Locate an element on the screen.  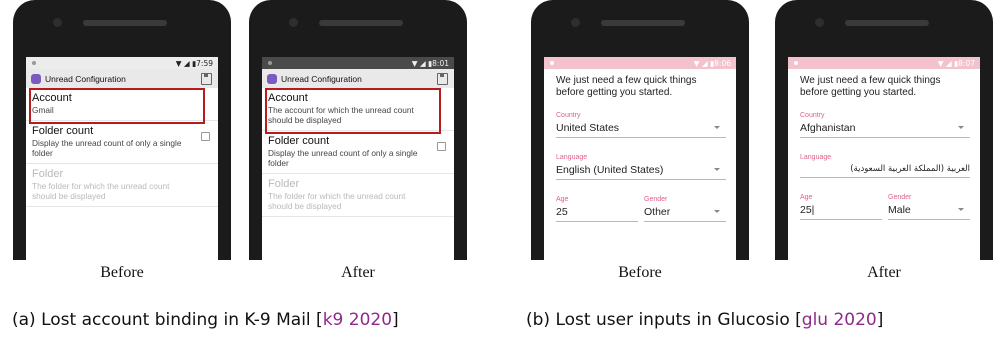
status-bar: ▼ ◢ ▮ 8:06 is located at coordinates (640, 63).